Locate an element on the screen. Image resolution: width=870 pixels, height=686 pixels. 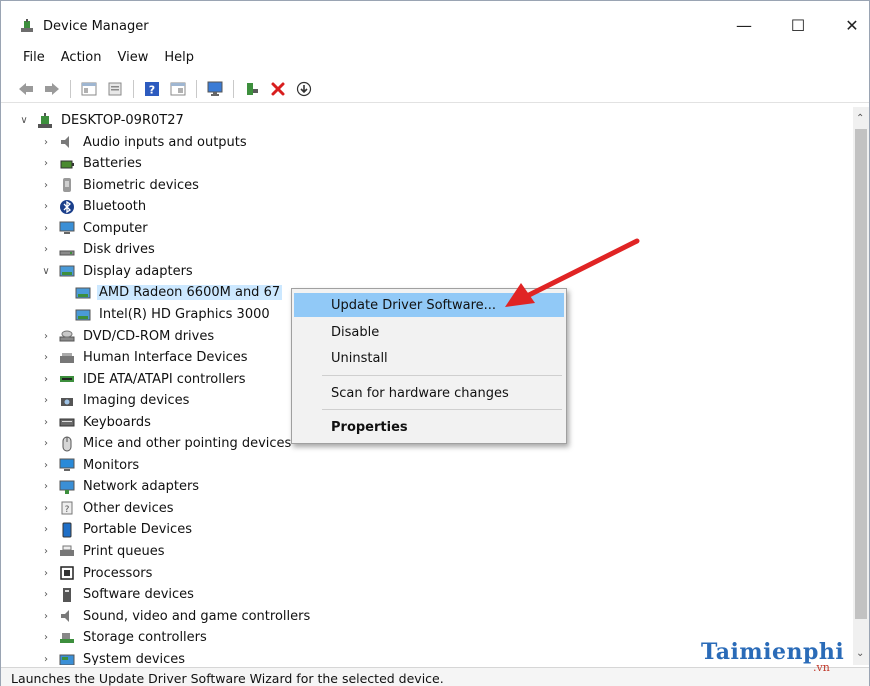
tree-item-label: Batteries is located at coordinates (112, 164).